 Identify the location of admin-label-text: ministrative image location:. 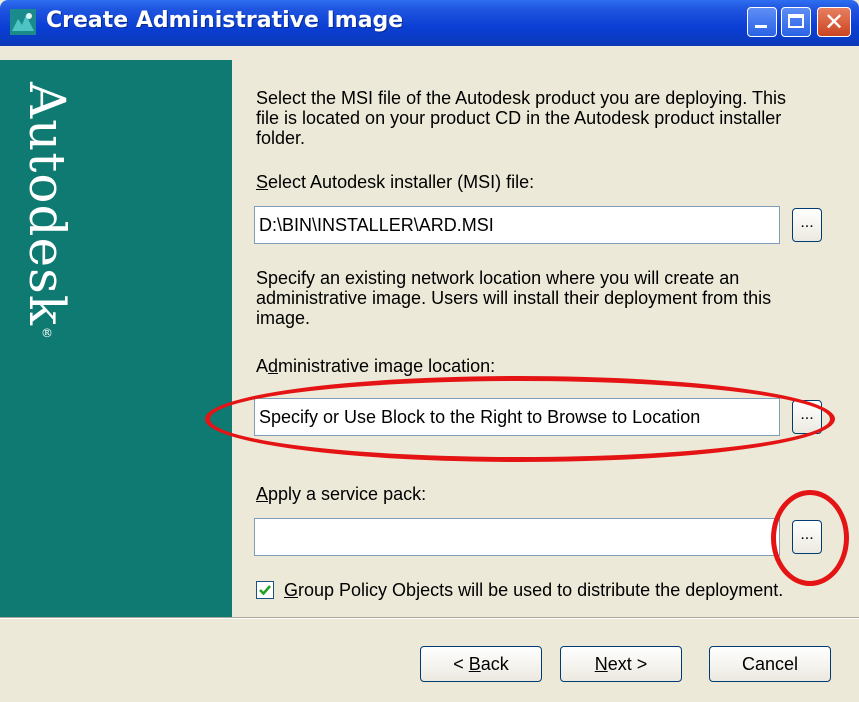
(387, 366).